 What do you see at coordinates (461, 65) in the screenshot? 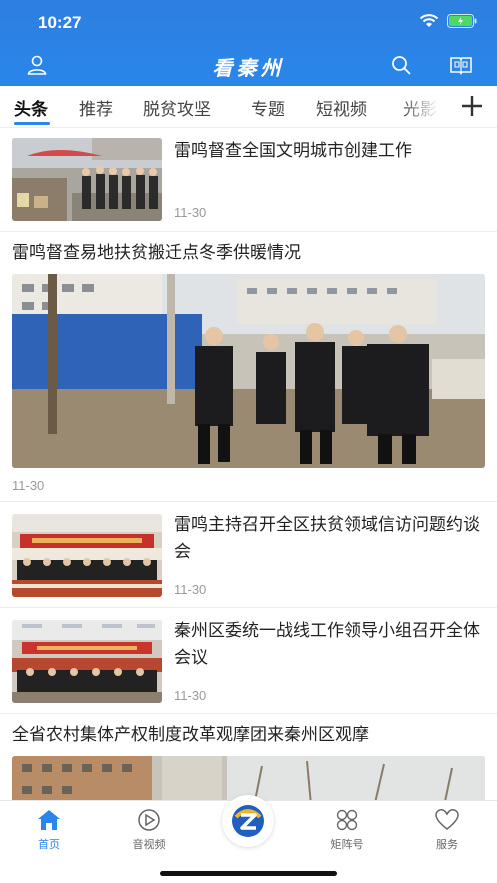
I see `reader-icon` at bounding box center [461, 65].